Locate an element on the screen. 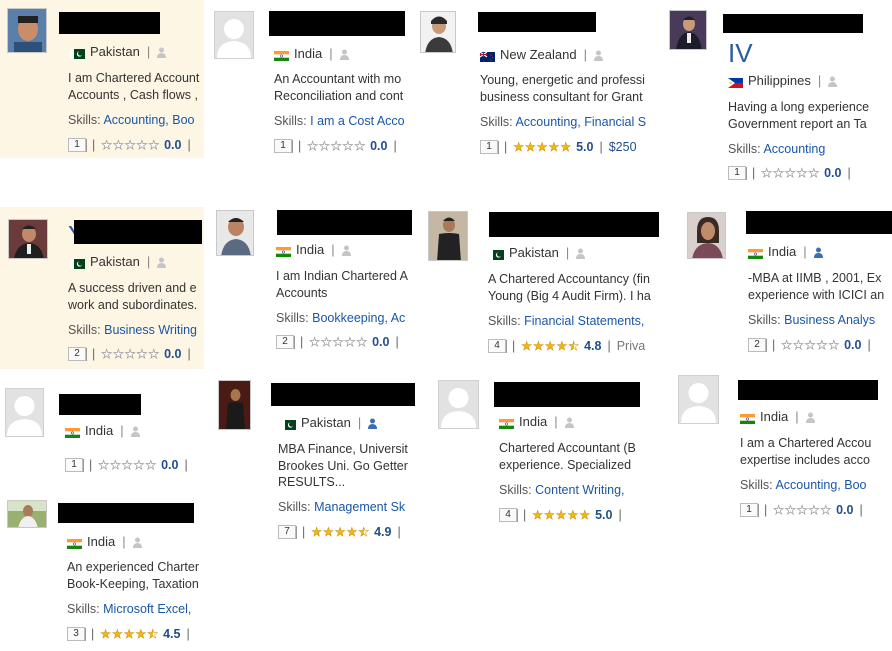 The width and height of the screenshot is (892, 651). skill-link: Financial S is located at coordinates (615, 122).